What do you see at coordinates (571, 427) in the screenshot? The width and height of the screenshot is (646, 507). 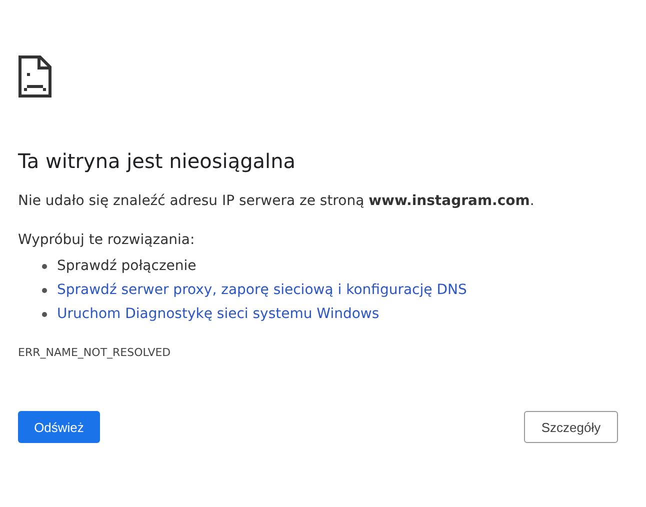 I see `details-button: Szczegóły` at bounding box center [571, 427].